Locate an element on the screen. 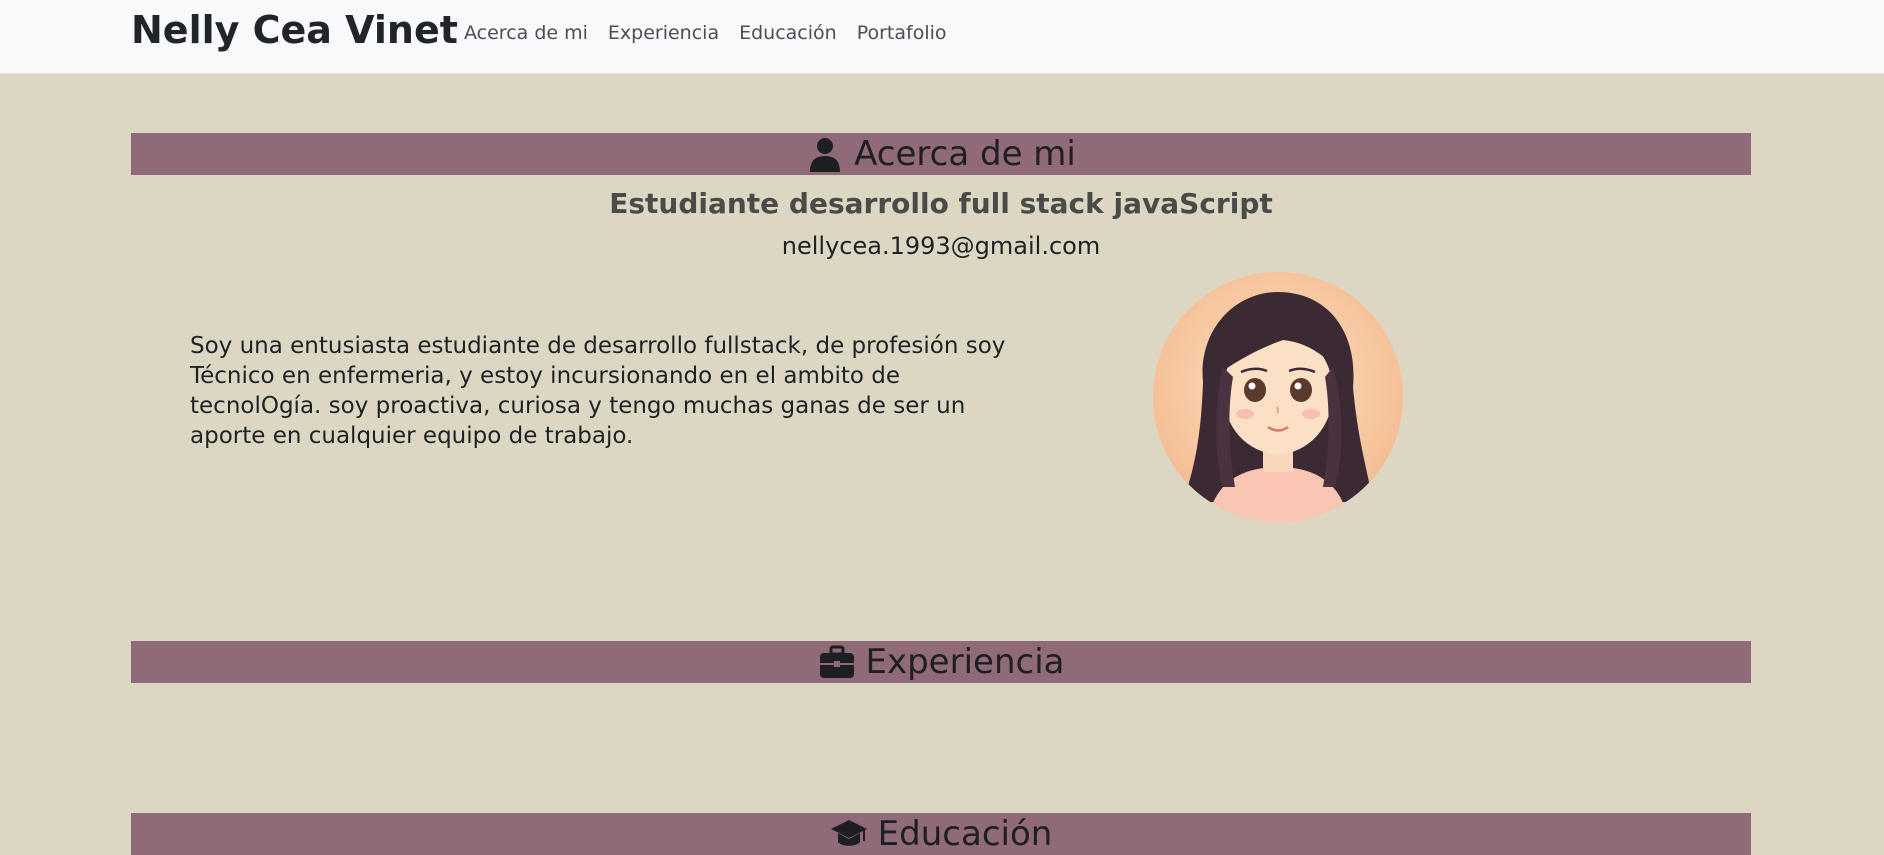 This screenshot has height=855, width=1884. section-header-experience: Experiencia is located at coordinates (941, 662).